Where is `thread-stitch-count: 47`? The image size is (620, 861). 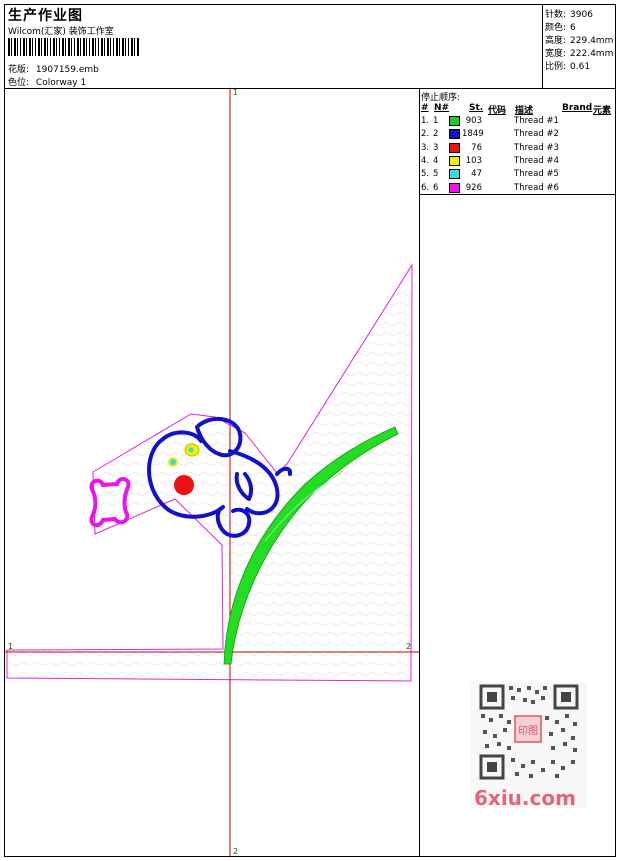
thread-stitch-count: 47 is located at coordinates (476, 174).